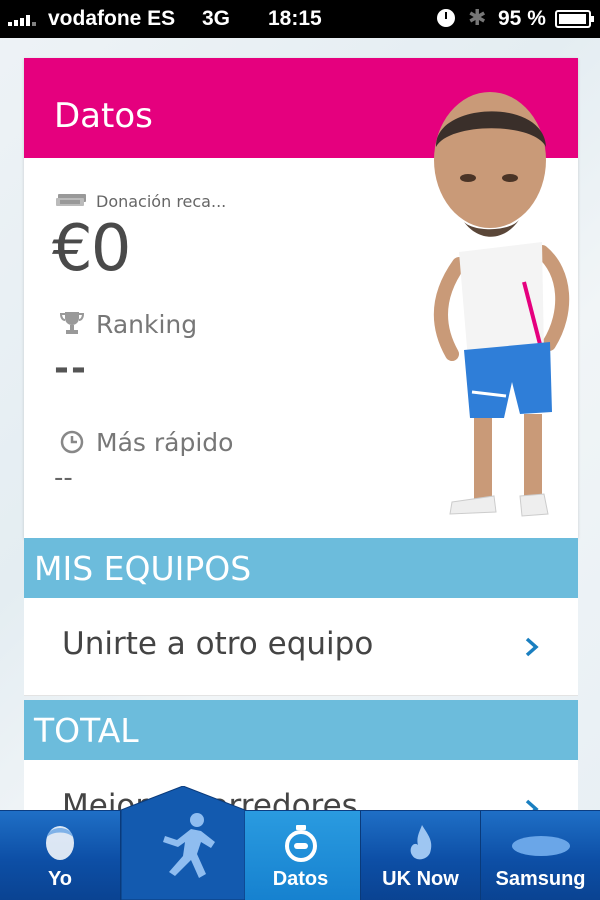 Image resolution: width=600 pixels, height=900 pixels. What do you see at coordinates (301, 730) in the screenshot?
I see `total-header: TOTAL` at bounding box center [301, 730].